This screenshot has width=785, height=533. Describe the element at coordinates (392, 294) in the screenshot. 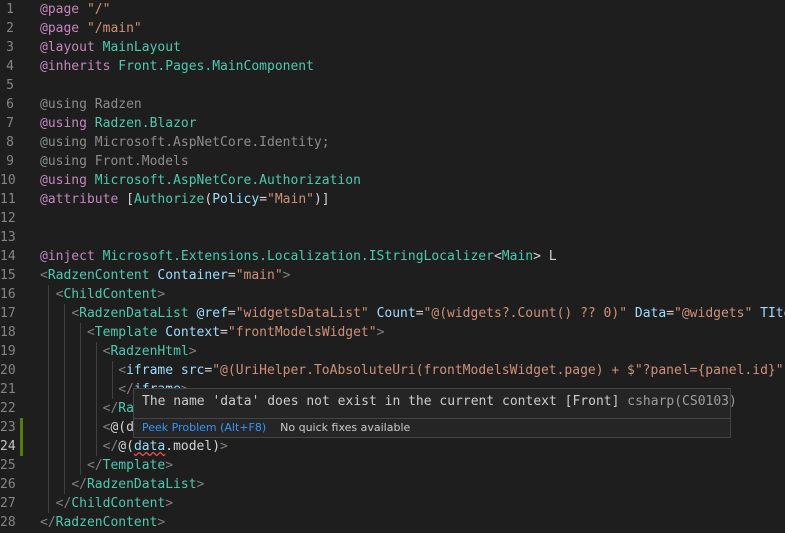

I see `code-line: 16 <ChildContent>` at that location.